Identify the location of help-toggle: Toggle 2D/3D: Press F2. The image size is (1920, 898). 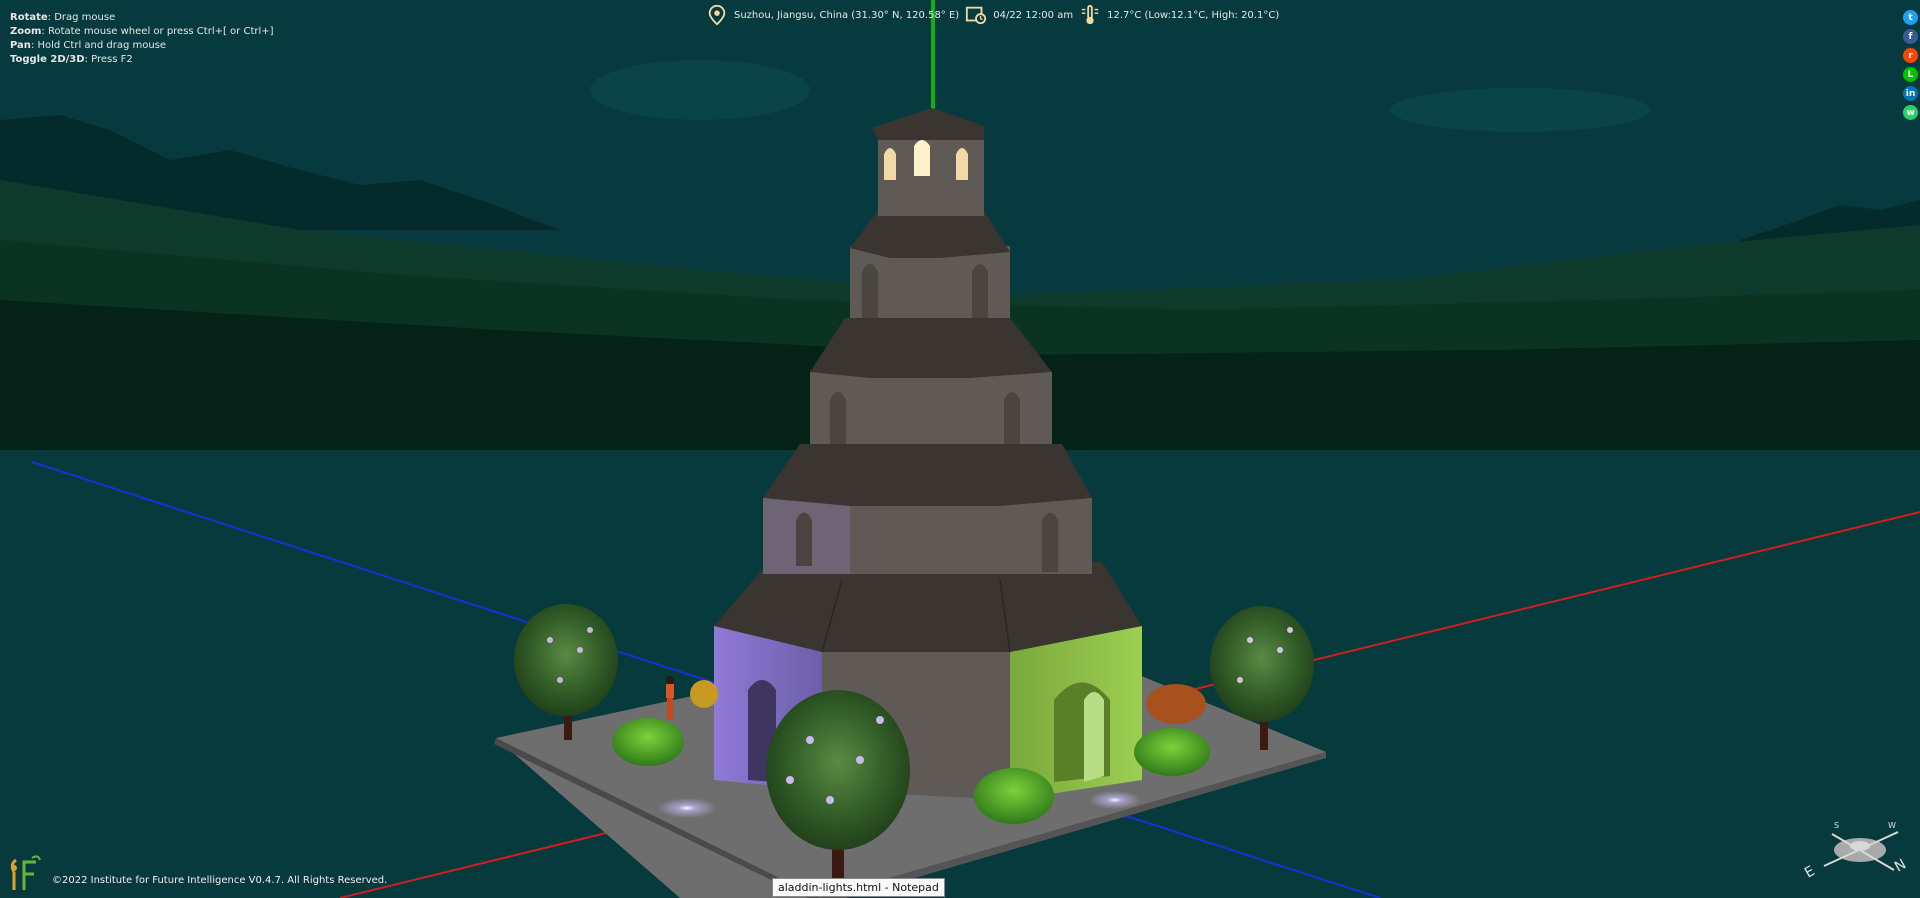
(71, 59).